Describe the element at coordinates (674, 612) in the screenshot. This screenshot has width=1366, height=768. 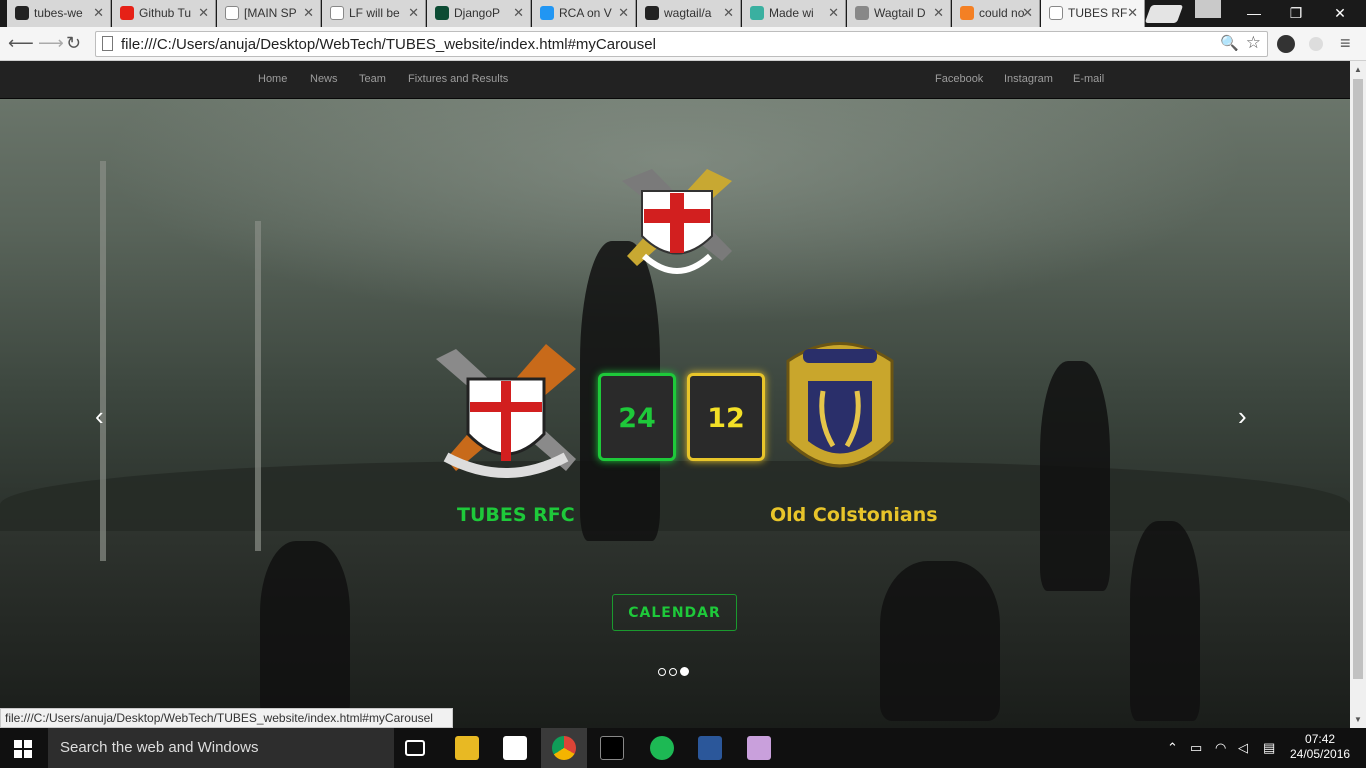
I see `calendar-button: CALENDAR` at that location.